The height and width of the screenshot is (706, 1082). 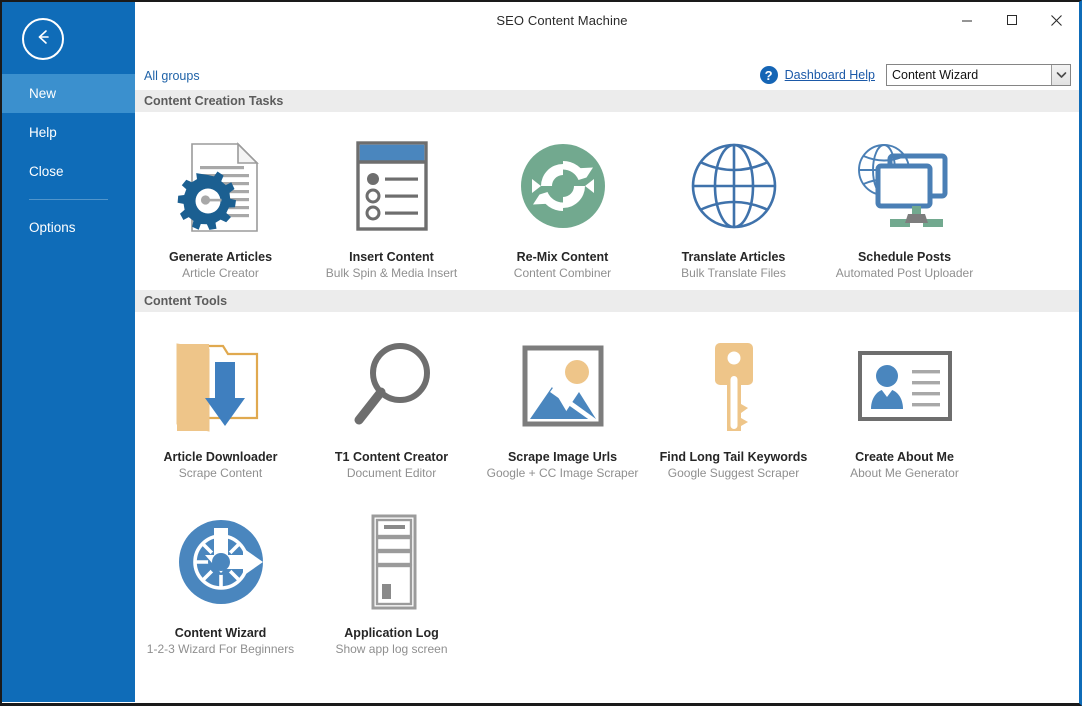 I want to click on tile-title: Find Long Tail Keywords, so click(x=733, y=457).